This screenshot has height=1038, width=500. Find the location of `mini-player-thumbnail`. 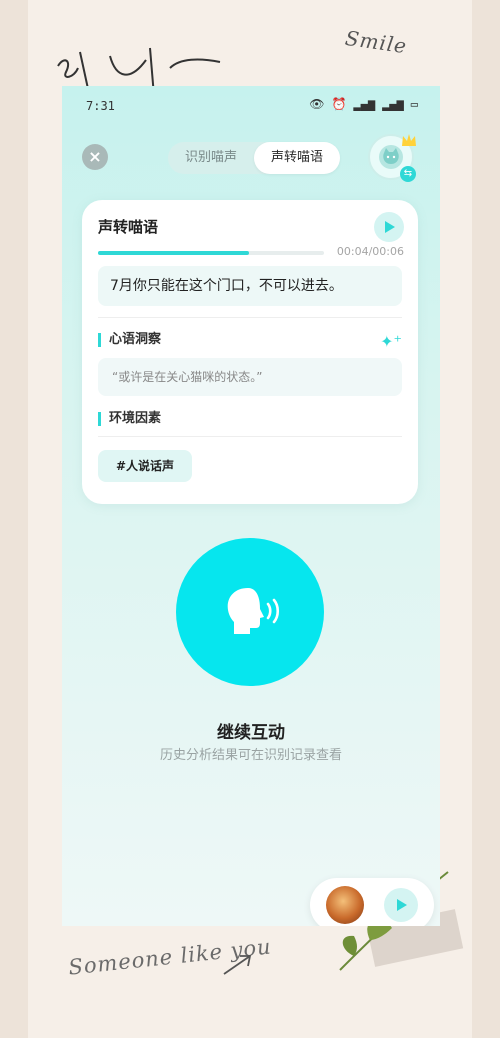

mini-player-thumbnail is located at coordinates (345, 905).